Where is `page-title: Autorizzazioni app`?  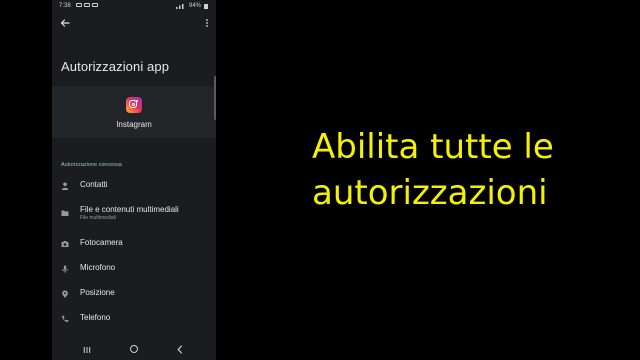 page-title: Autorizzazioni app is located at coordinates (115, 66).